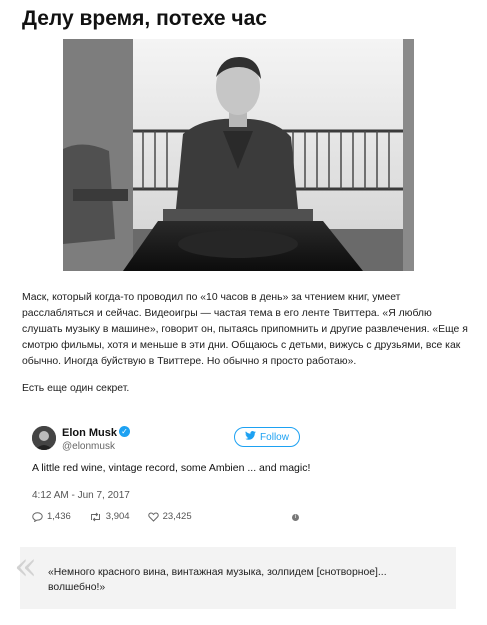  I want to click on follow-label: Follow, so click(274, 437).